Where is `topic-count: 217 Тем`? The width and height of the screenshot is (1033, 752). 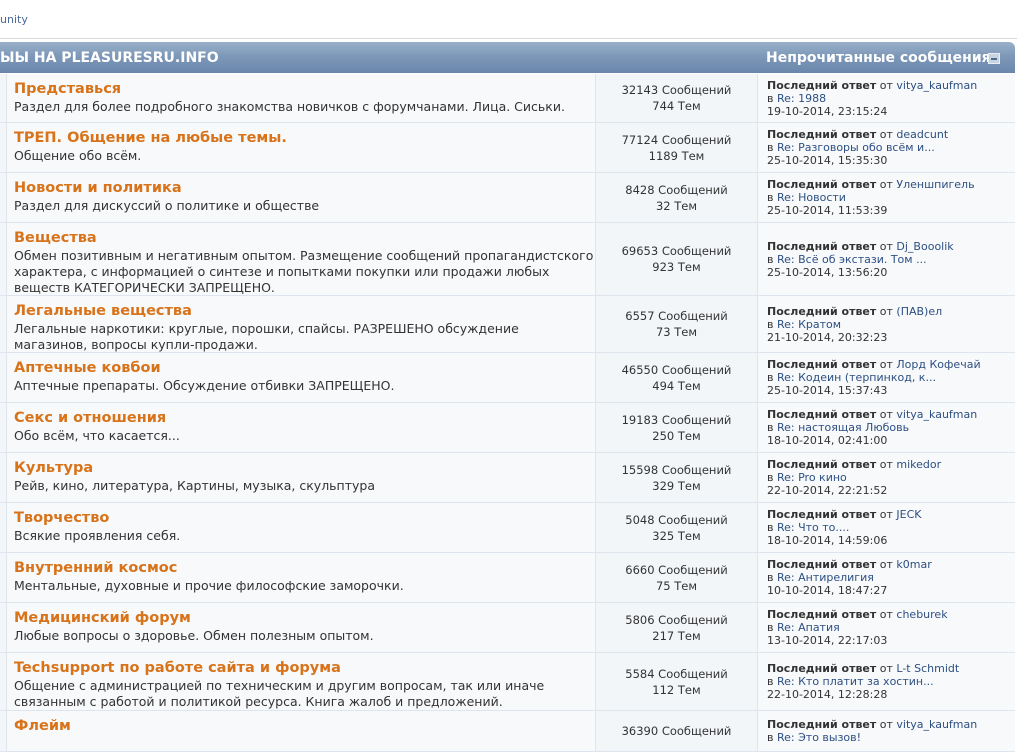
topic-count: 217 Тем is located at coordinates (676, 635).